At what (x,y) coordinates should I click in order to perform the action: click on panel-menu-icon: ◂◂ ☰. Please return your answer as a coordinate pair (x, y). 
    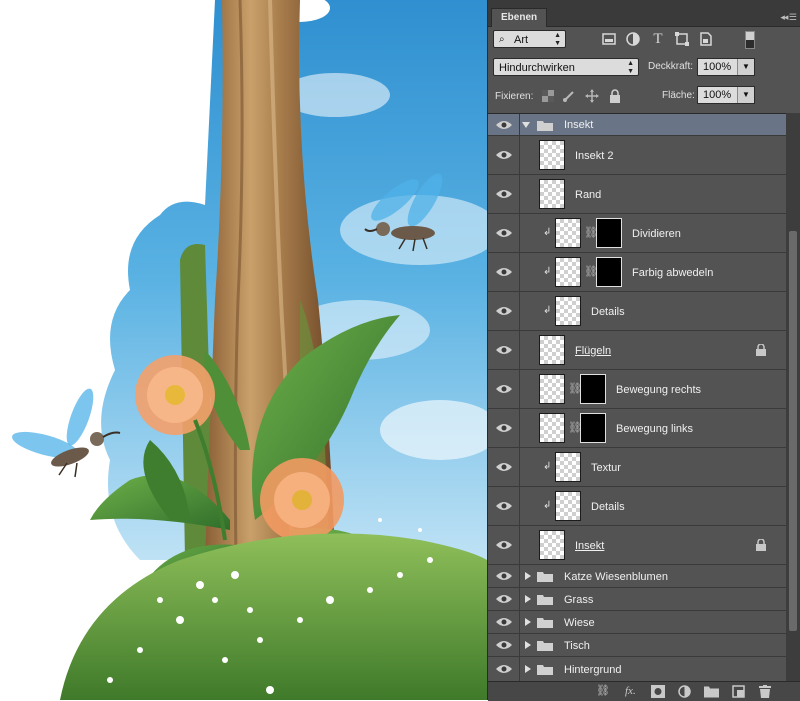
    Looking at the image, I should click on (788, 17).